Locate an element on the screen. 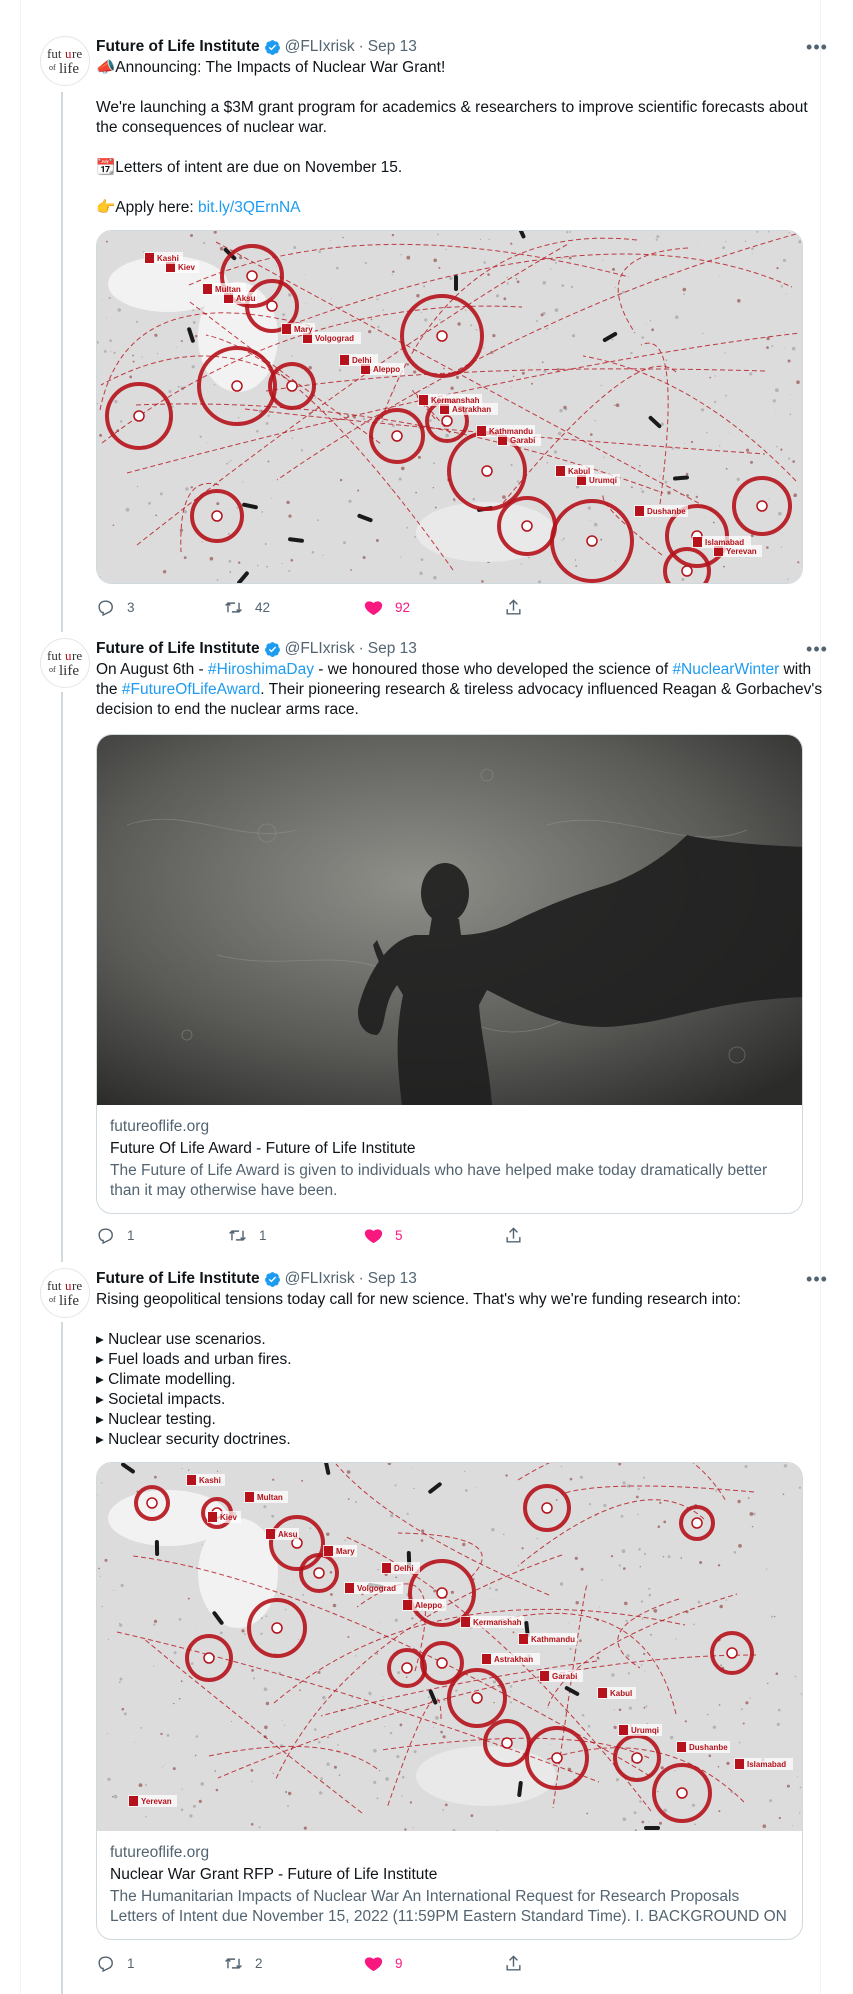  city-label: Yerevan is located at coordinates (741, 551).